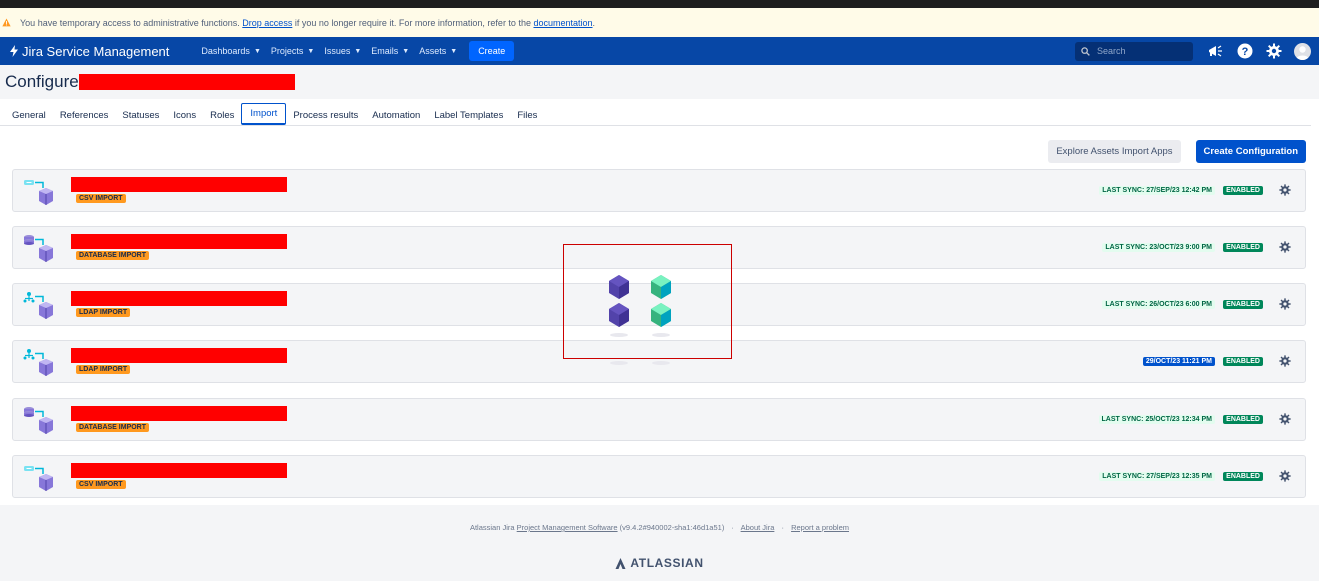 This screenshot has height=581, width=1319. I want to click on search-placeholder: Search, so click(1111, 51).